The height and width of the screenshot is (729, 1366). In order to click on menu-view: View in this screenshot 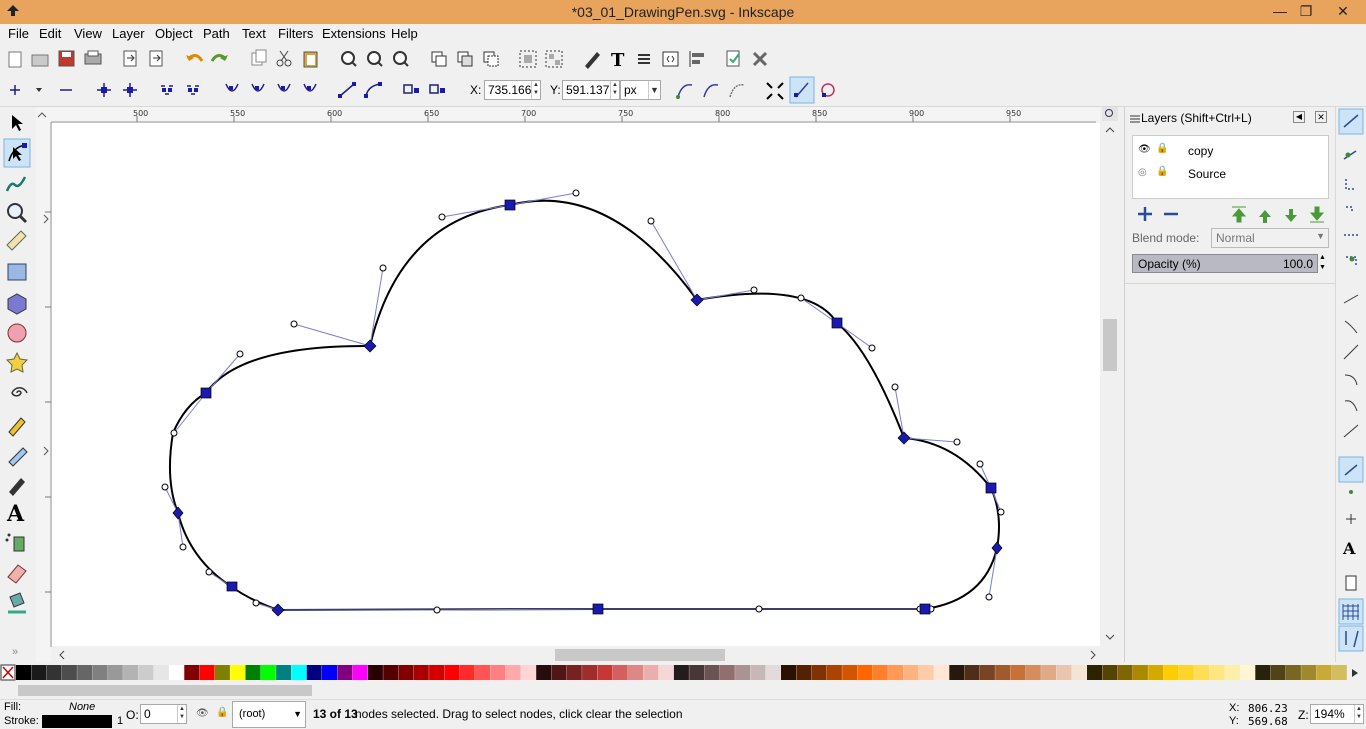, I will do `click(88, 33)`.